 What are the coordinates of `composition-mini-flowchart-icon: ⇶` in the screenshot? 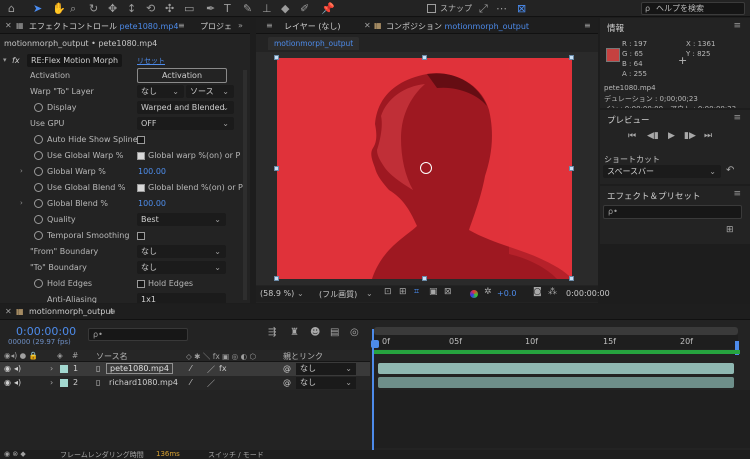 It's located at (272, 333).